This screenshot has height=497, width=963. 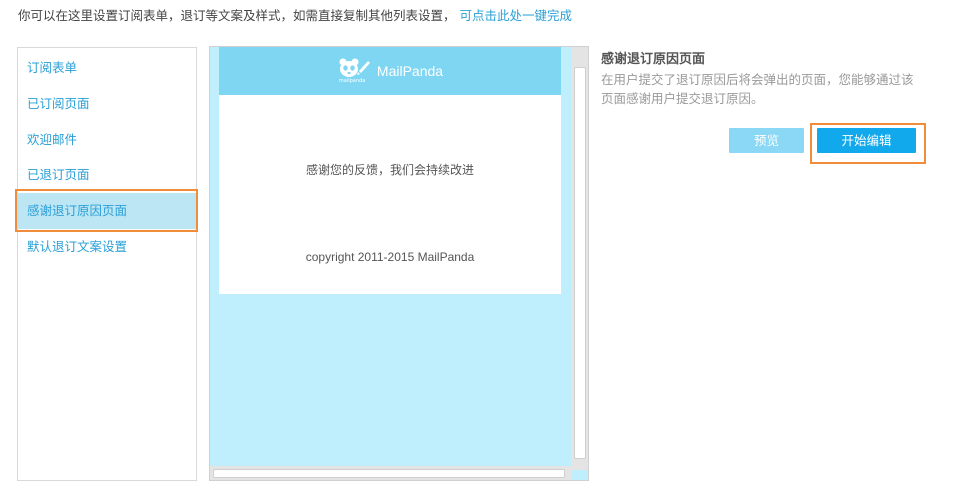 I want to click on intro-description: 你可以在这里设置订阅表单，退订等文案及样式，如需直接复制其他列表设置，, so click(x=237, y=15).